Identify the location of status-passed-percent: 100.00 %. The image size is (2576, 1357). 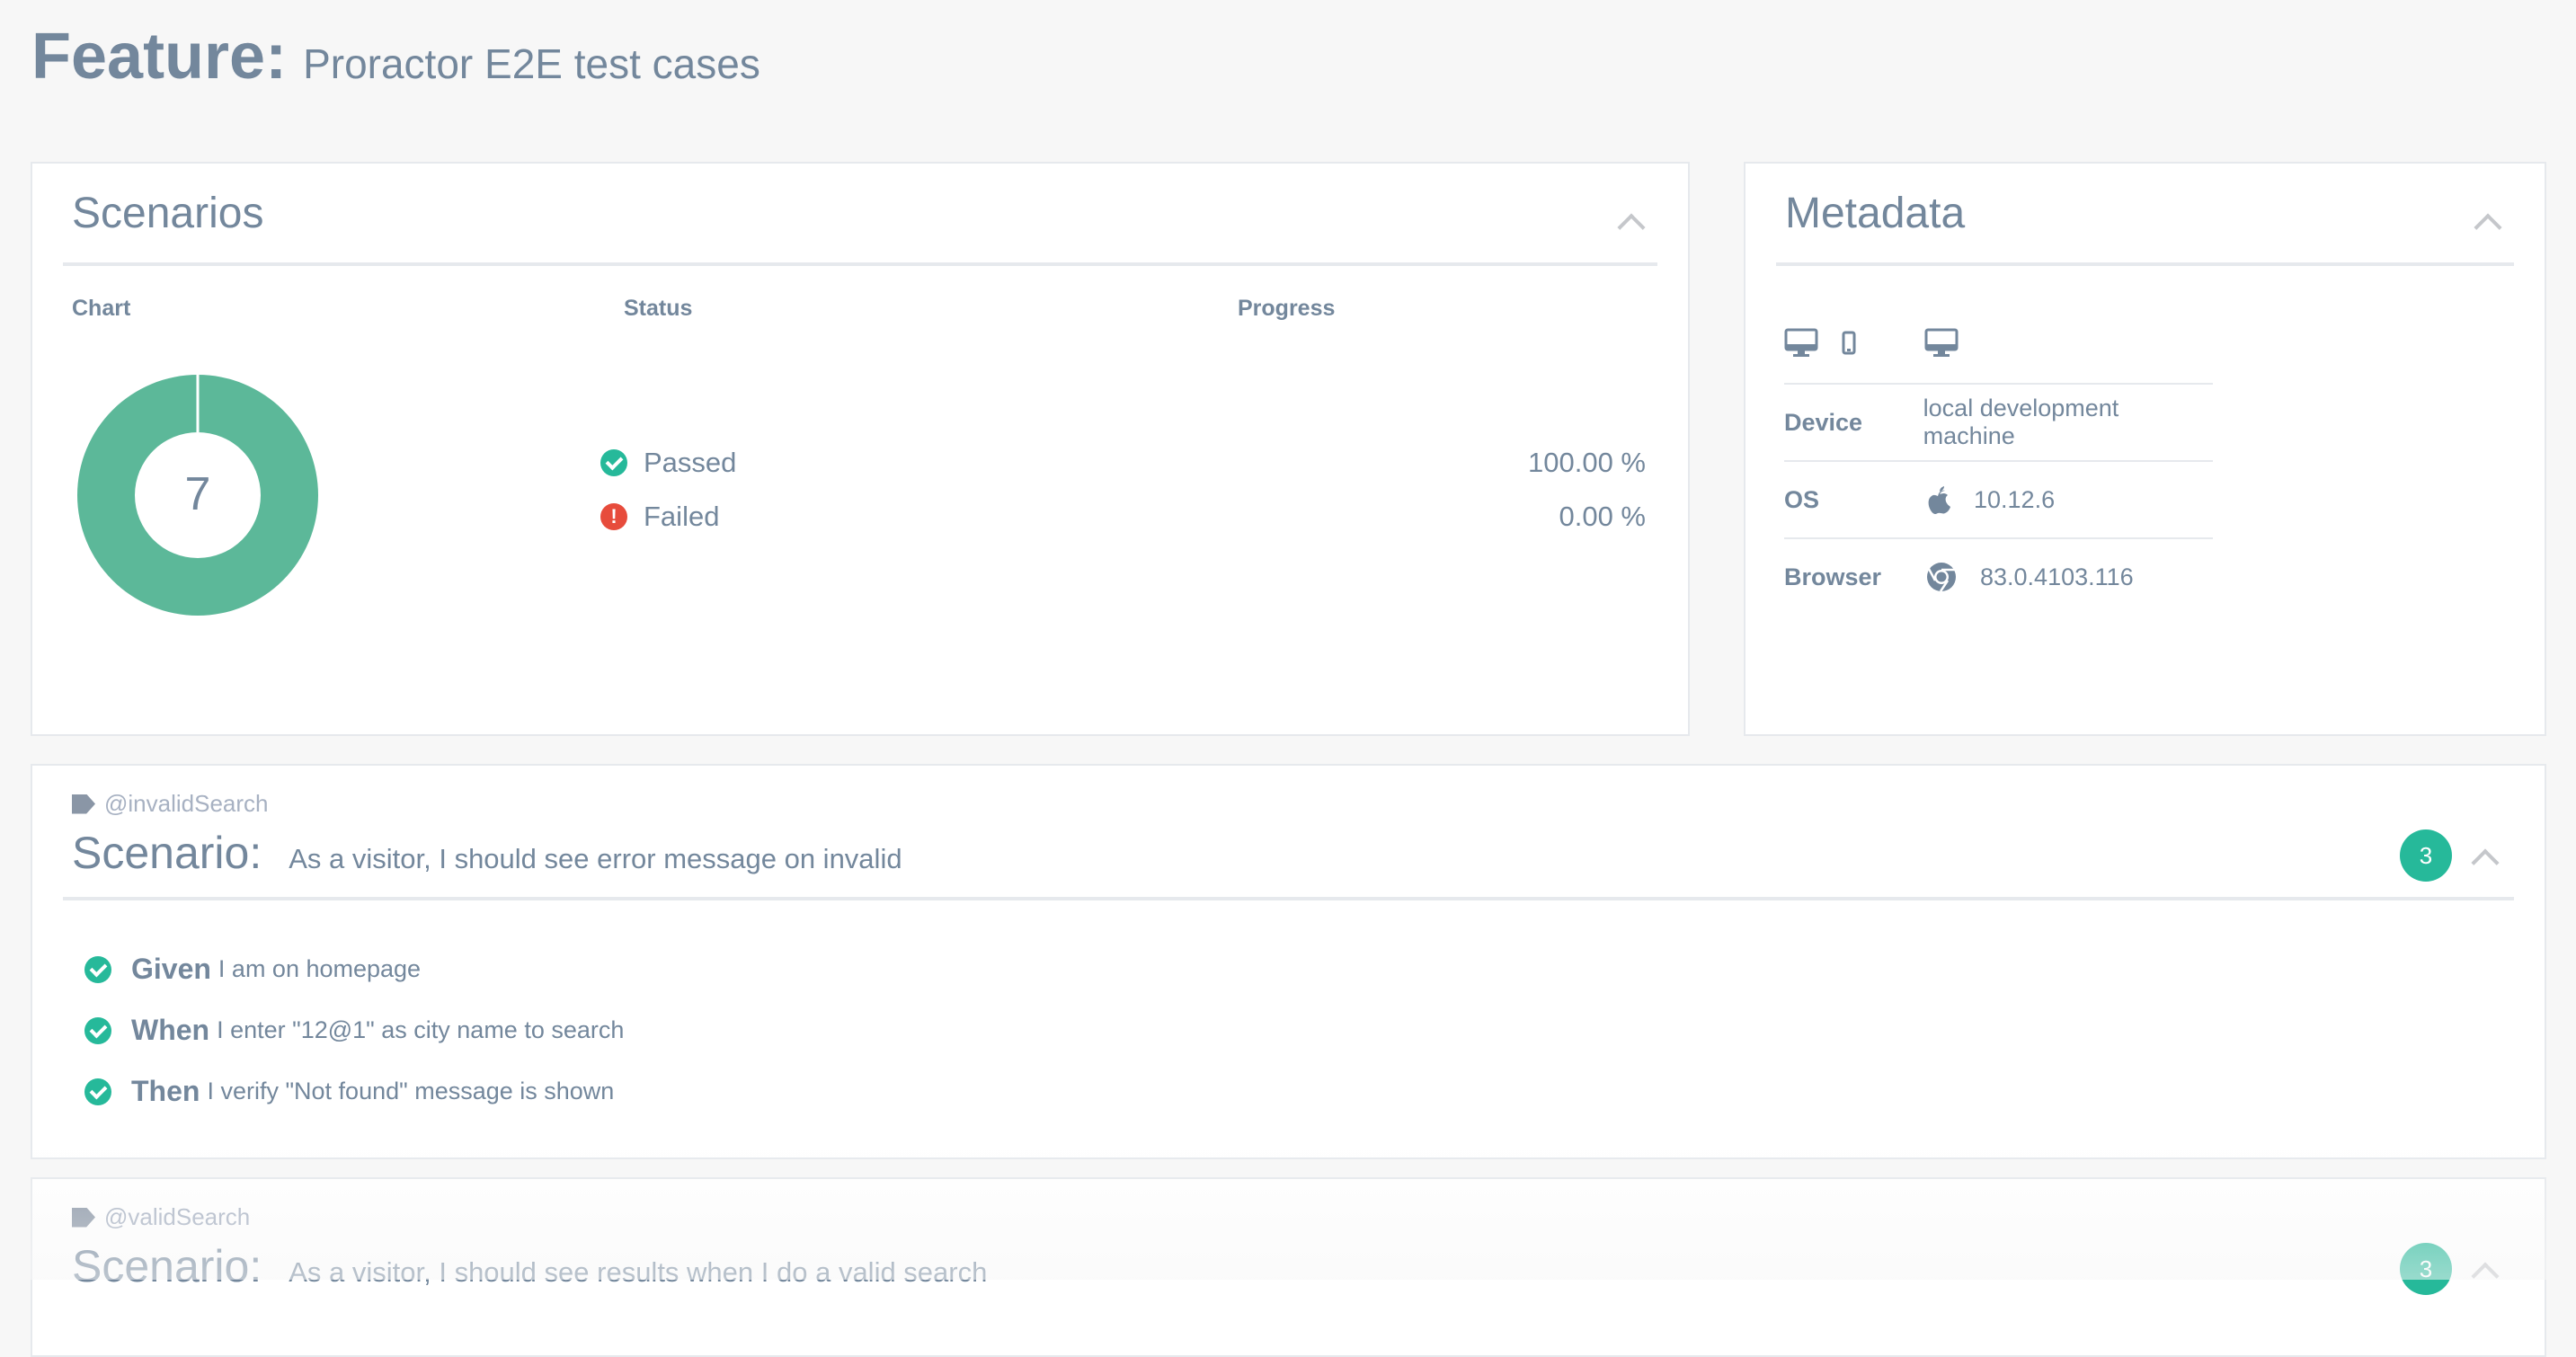
(1587, 462).